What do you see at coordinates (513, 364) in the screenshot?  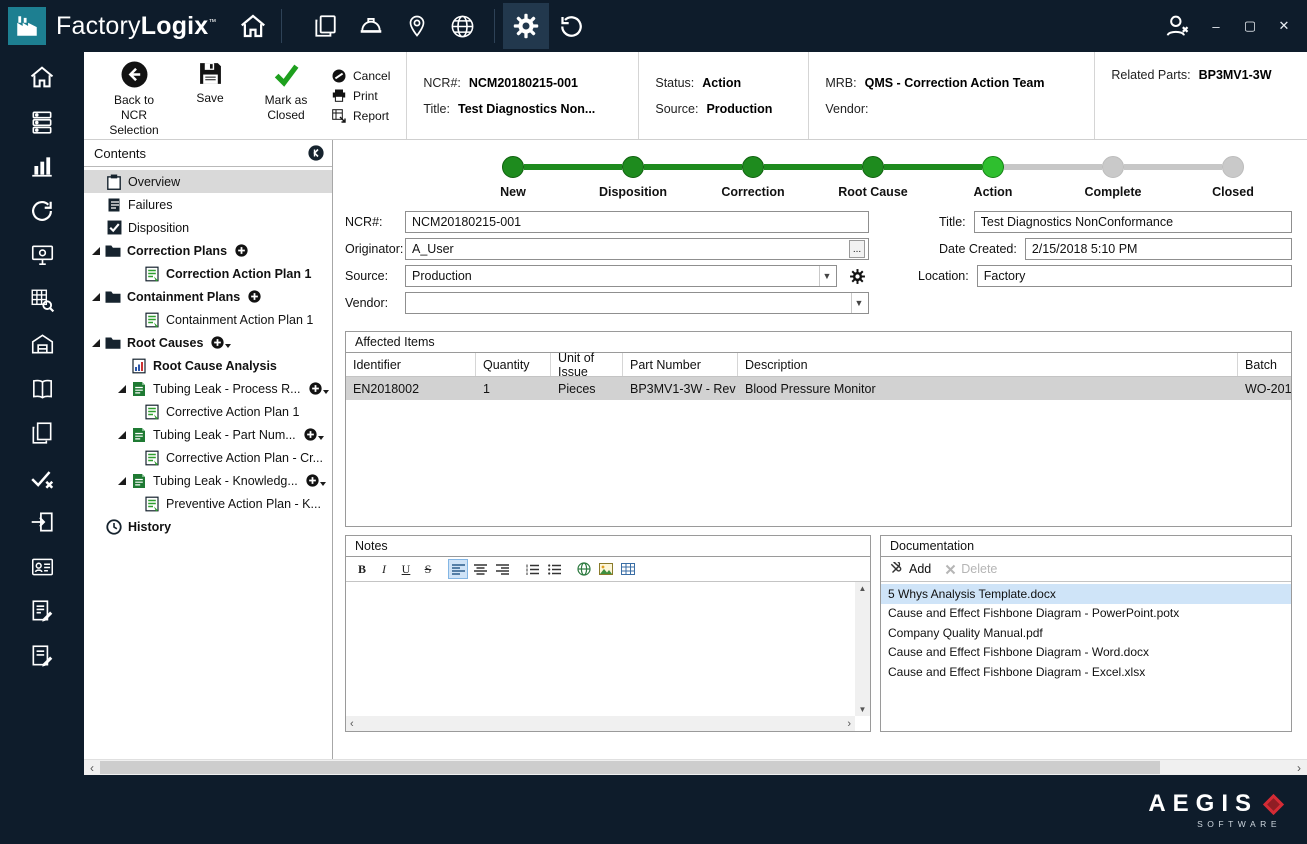 I see `column-header-quantity: Quantity` at bounding box center [513, 364].